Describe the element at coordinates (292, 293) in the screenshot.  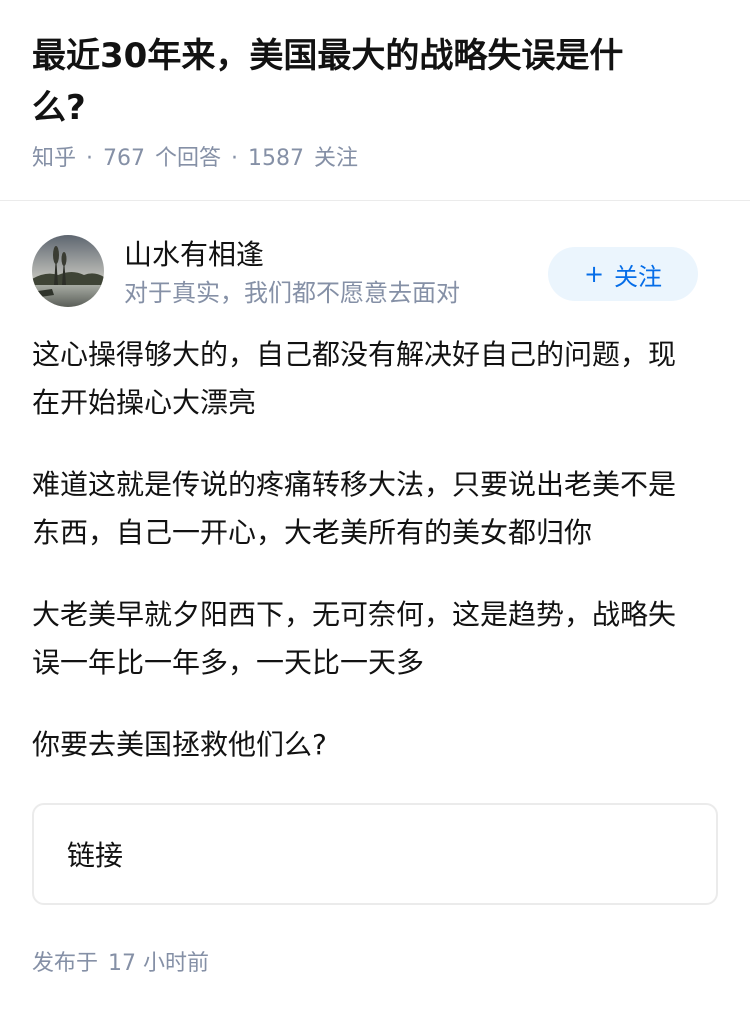
I see `author-bio: 对于真实，我们都不愿意去面对` at that location.